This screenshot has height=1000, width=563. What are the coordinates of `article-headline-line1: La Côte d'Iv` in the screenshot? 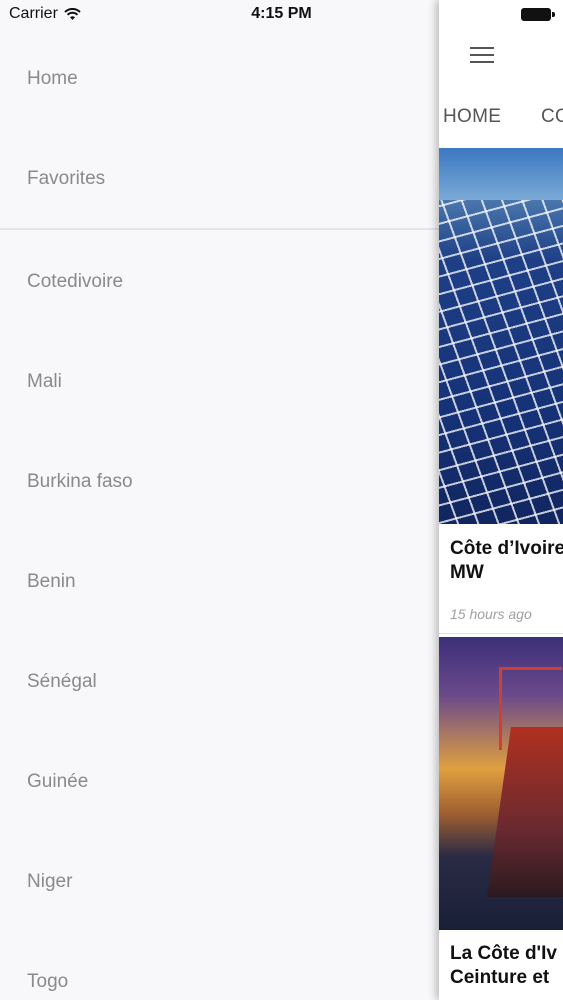 It's located at (503, 954).